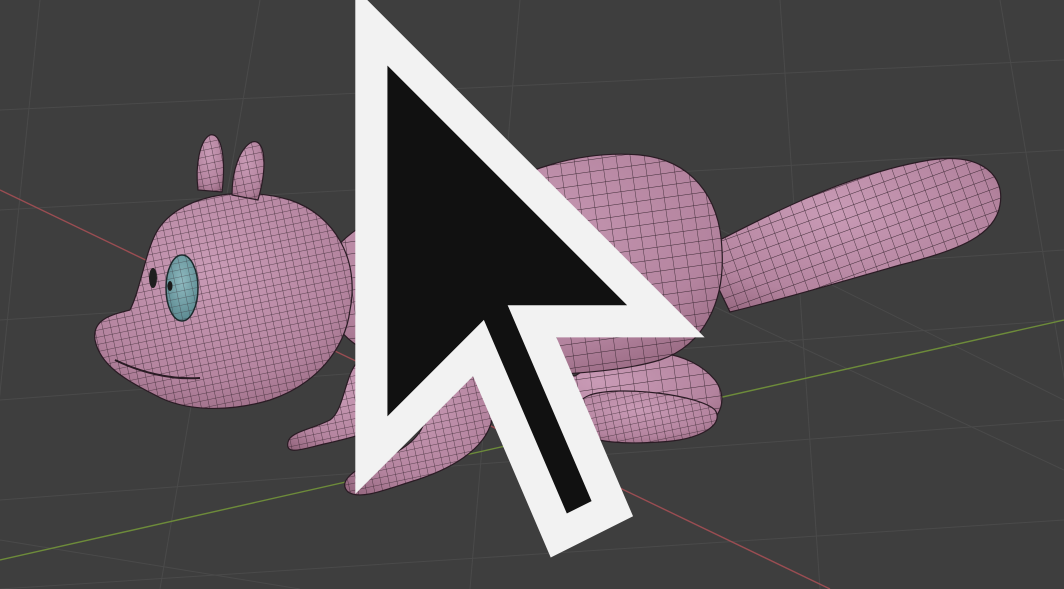  Describe the element at coordinates (210, 163) in the screenshot. I see `squirrel-ear-left` at that location.